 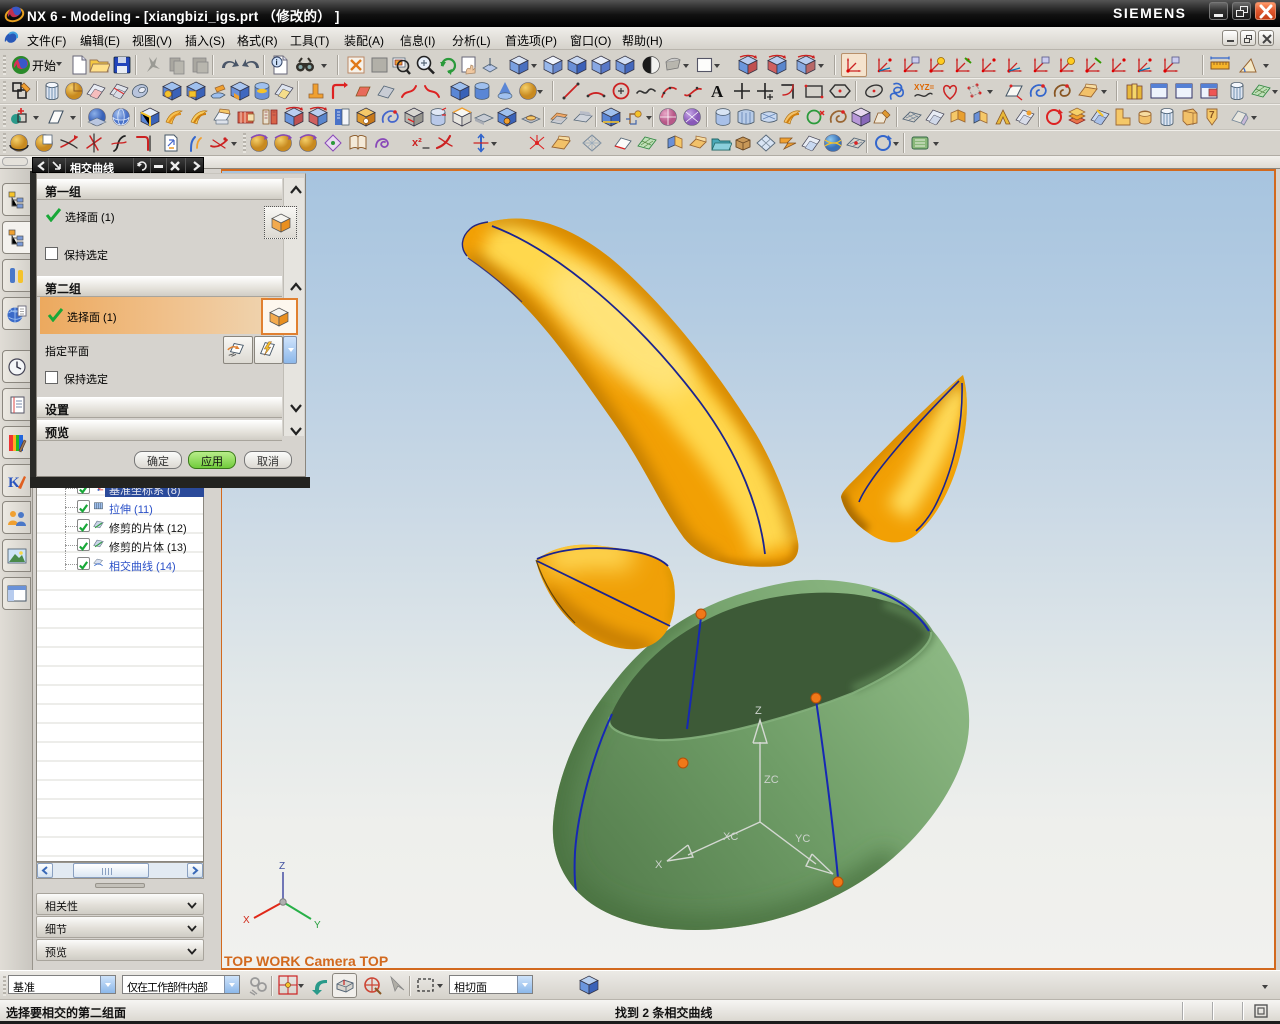 I want to click on svg-text: K, so click(x=14, y=483).